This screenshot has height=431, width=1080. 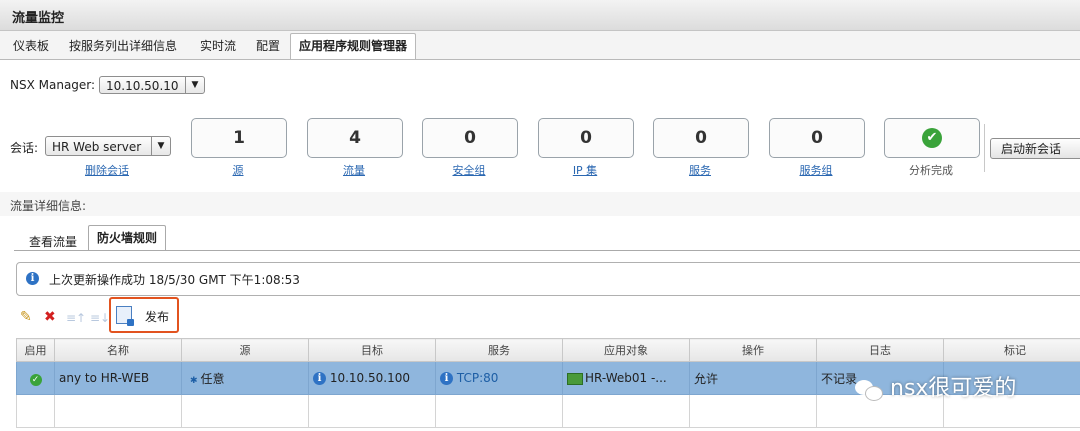 I want to click on nsx-manager-label: NSX Manager:, so click(x=53, y=85).